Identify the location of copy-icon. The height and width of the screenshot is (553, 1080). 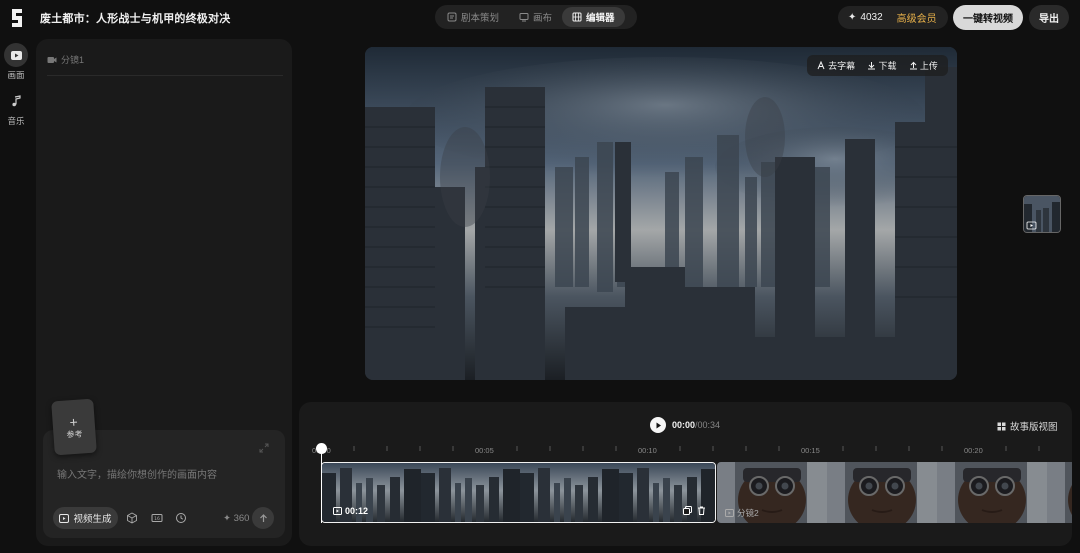
(687, 510).